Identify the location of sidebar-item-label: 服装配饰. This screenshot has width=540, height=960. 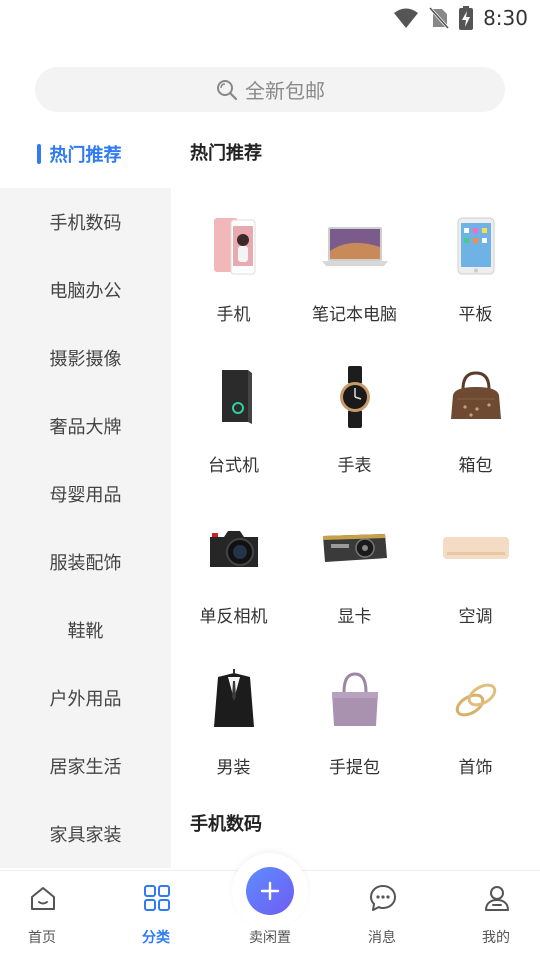
(85, 563).